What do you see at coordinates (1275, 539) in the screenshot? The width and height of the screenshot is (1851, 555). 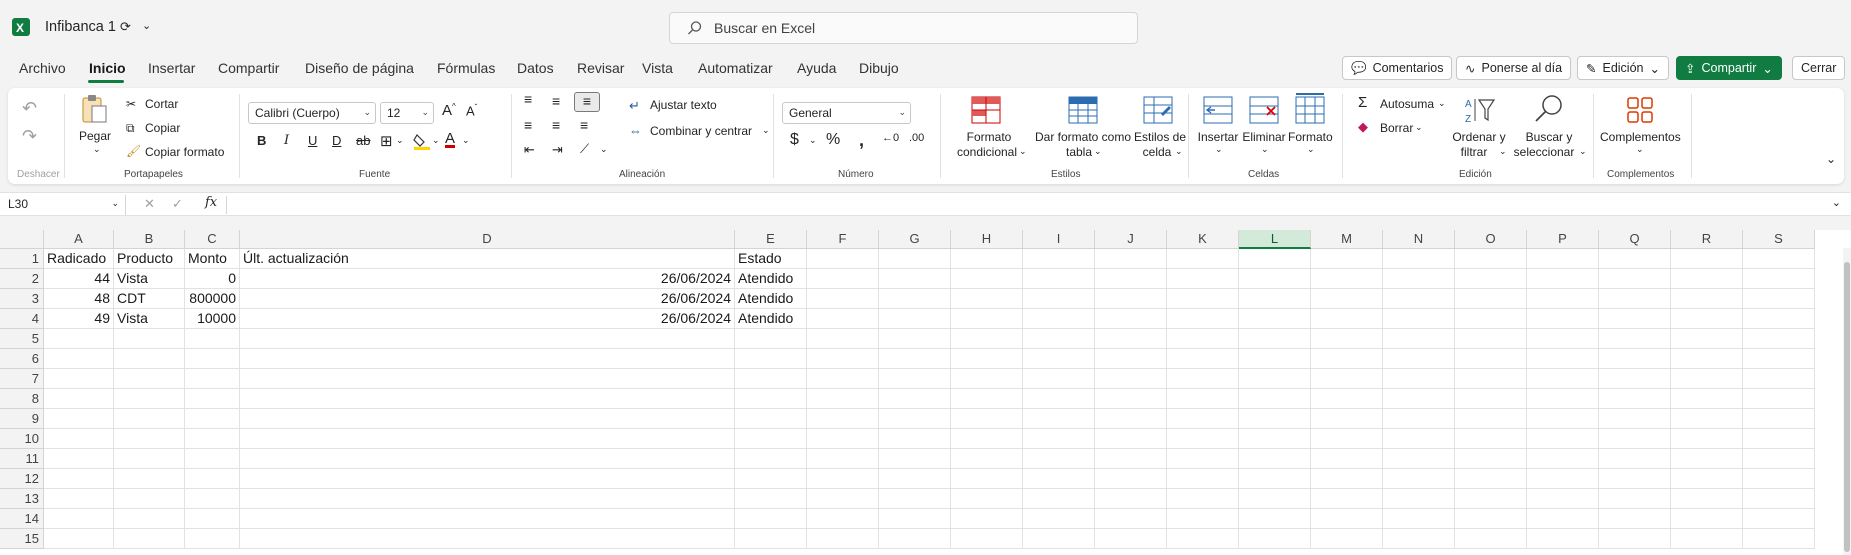 I see `cell-l15` at bounding box center [1275, 539].